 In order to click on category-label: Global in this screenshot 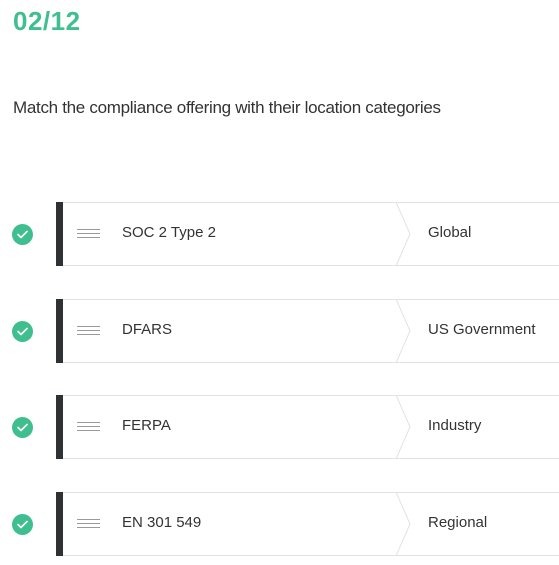, I will do `click(450, 232)`.